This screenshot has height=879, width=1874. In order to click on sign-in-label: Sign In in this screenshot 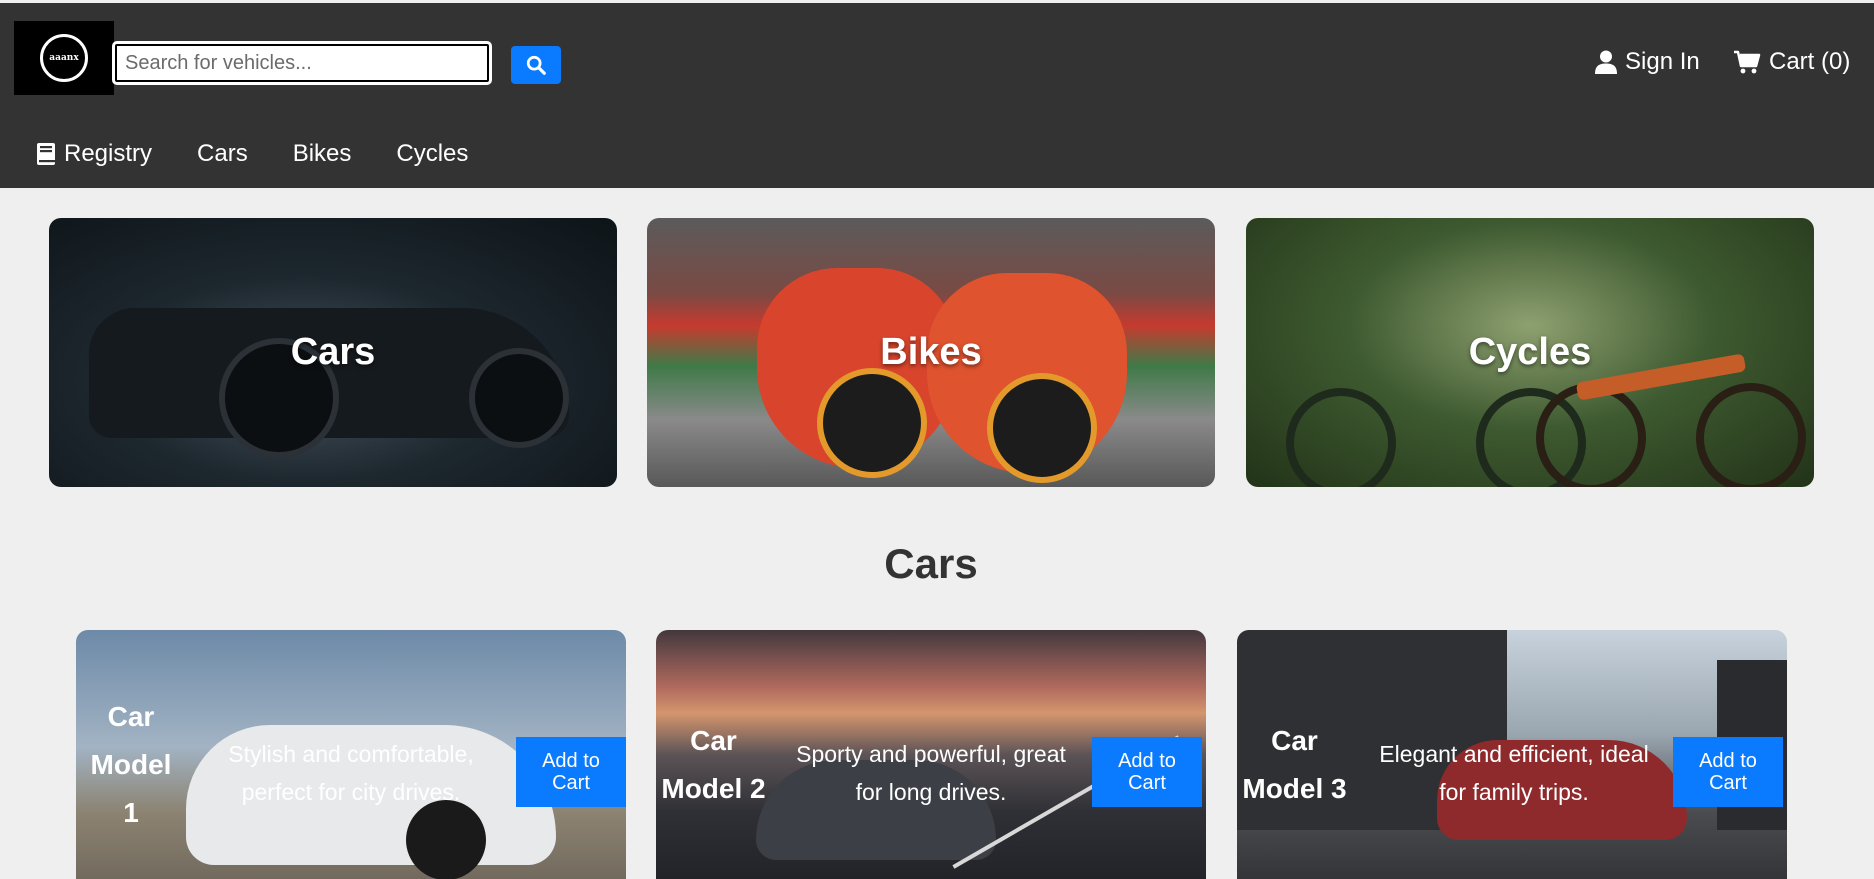, I will do `click(1662, 61)`.